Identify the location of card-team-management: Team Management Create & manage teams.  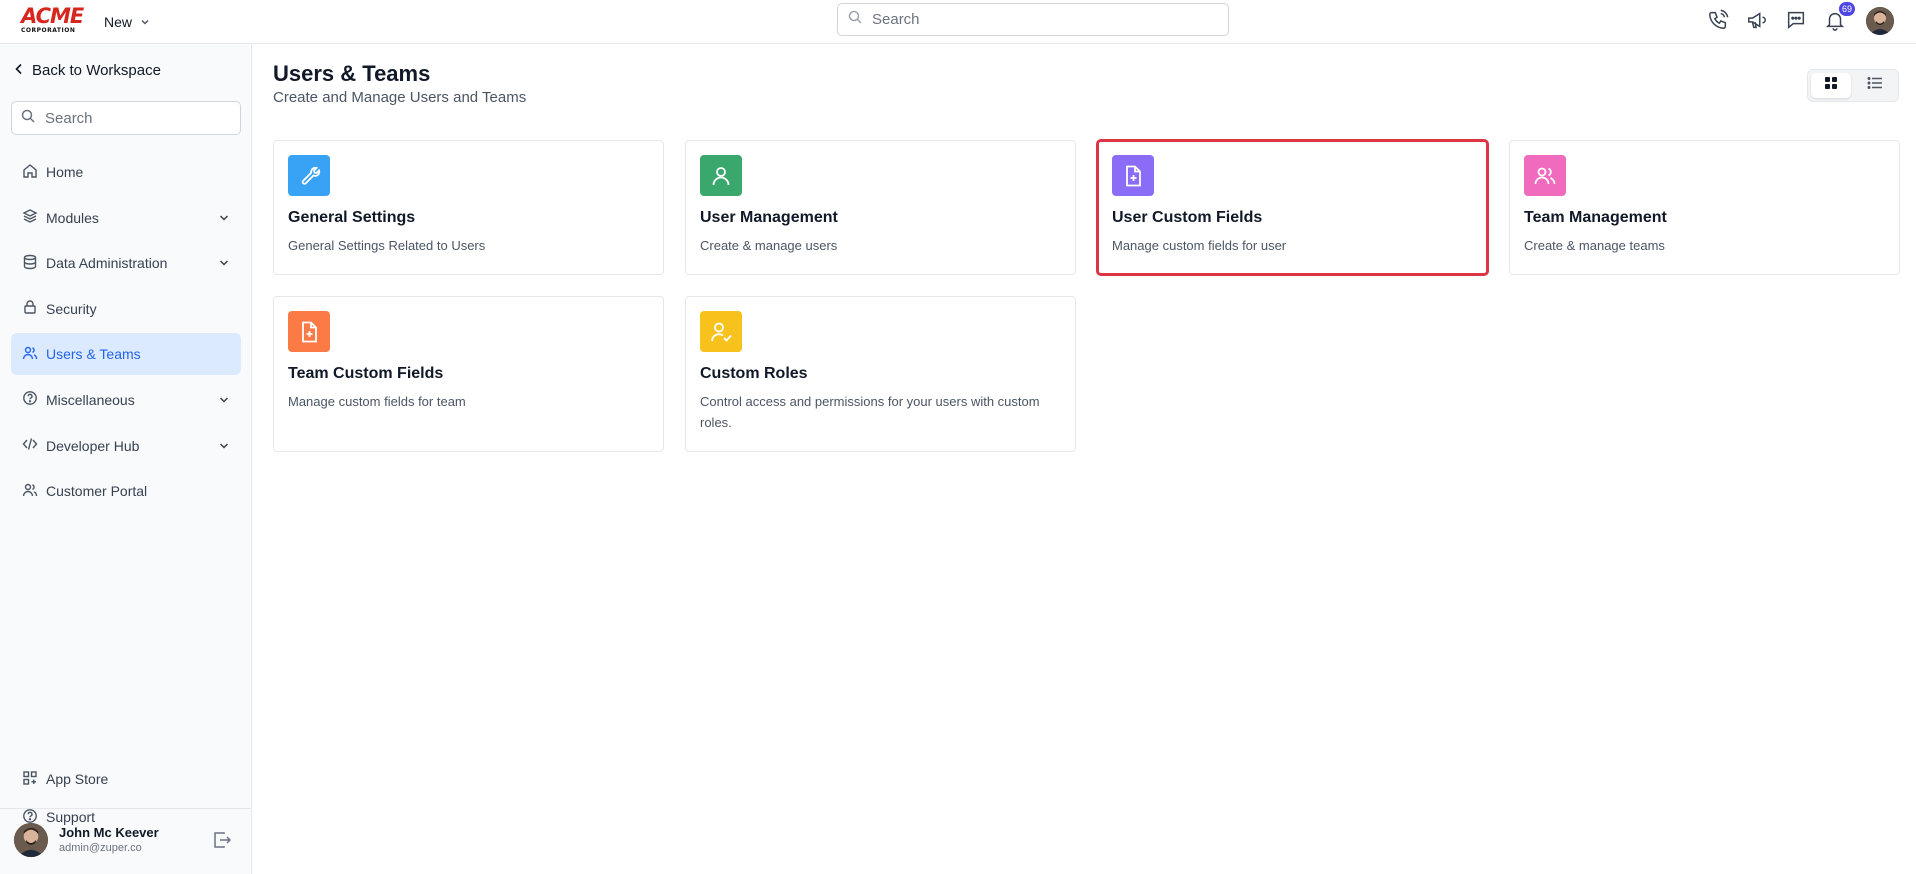
(1704, 207).